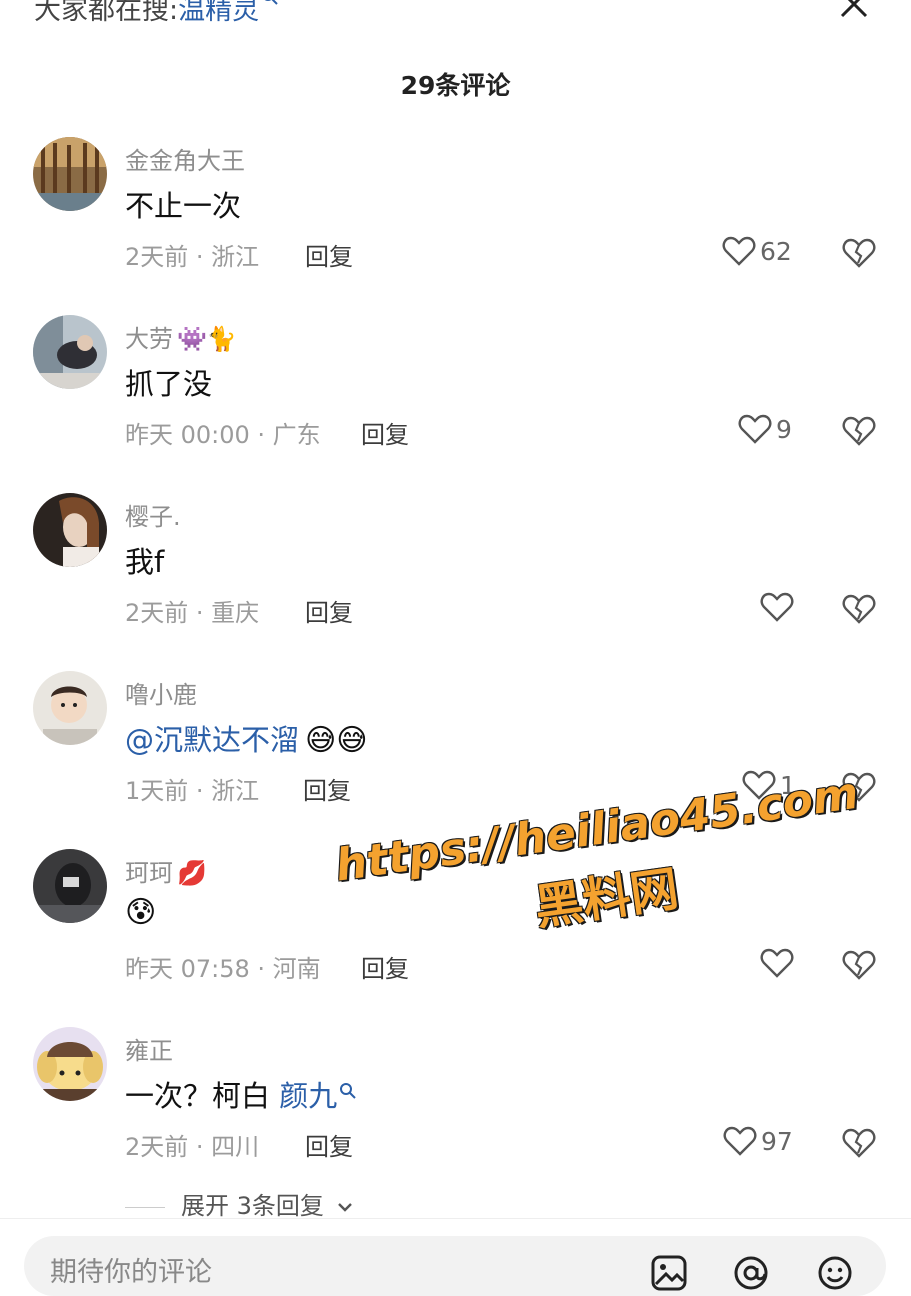 This screenshot has width=911, height=1296. What do you see at coordinates (241, 1094) in the screenshot?
I see `comment-text: 一次？柯白 颜九` at bounding box center [241, 1094].